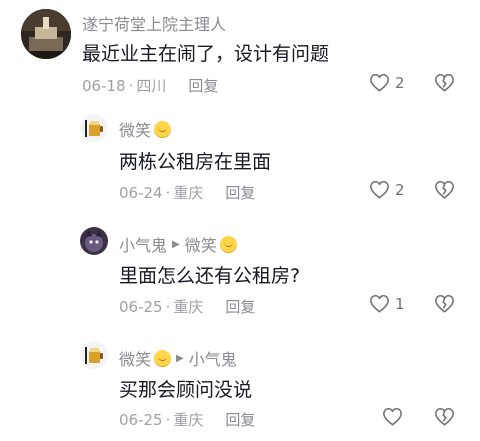 The height and width of the screenshot is (441, 480). What do you see at coordinates (400, 189) in the screenshot?
I see `like-count: 2` at bounding box center [400, 189].